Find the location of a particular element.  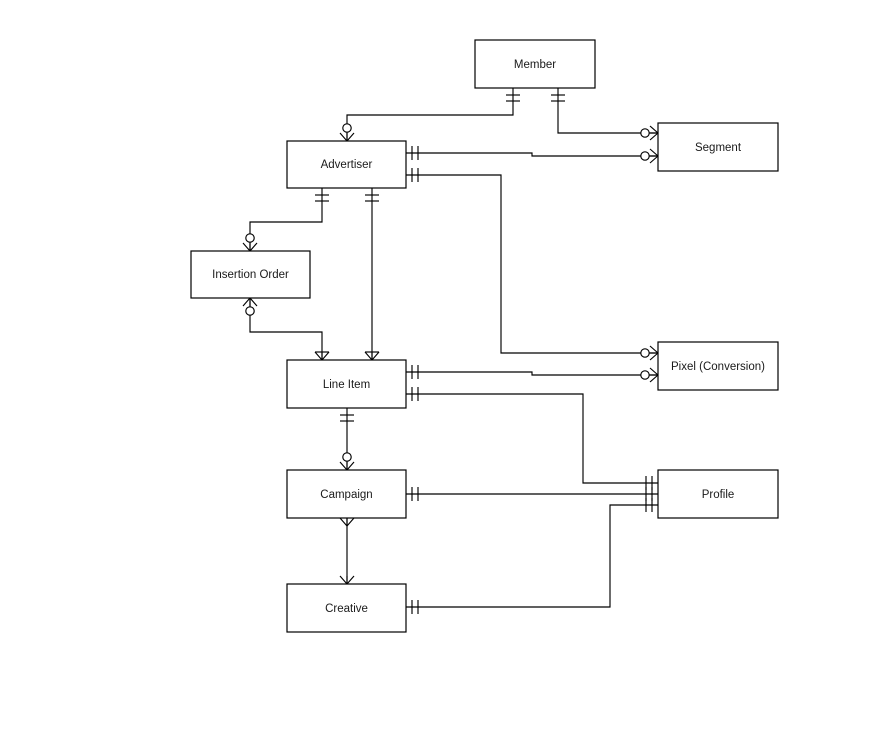

entity-segment: Segment is located at coordinates (718, 147).